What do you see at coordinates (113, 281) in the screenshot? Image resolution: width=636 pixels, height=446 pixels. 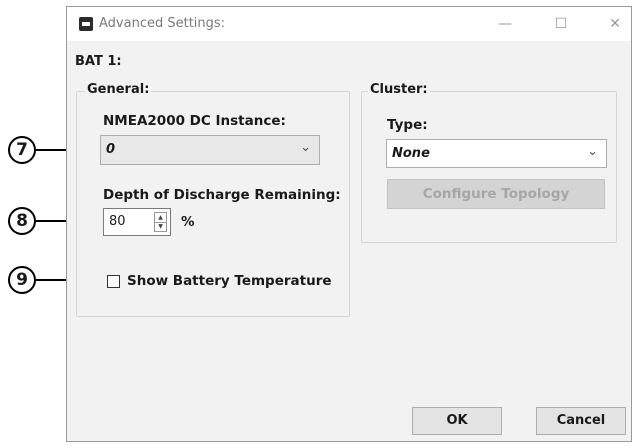 I see `show-temp-checkbox` at bounding box center [113, 281].